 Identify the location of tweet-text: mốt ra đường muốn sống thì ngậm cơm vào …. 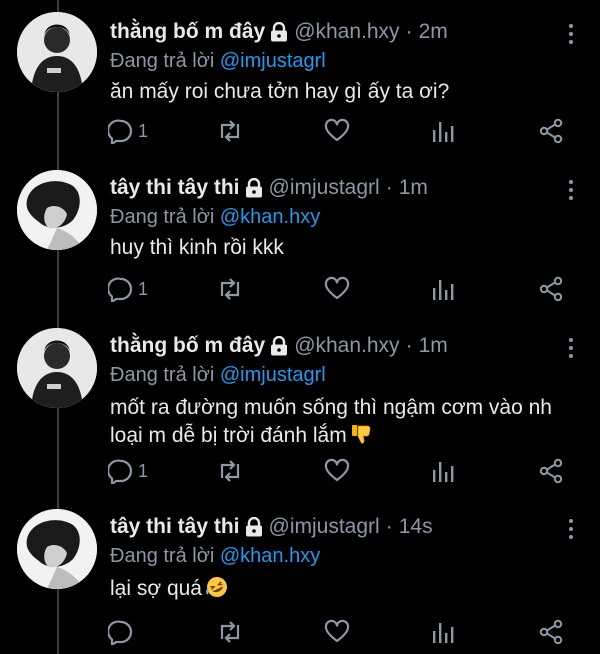
(331, 423).